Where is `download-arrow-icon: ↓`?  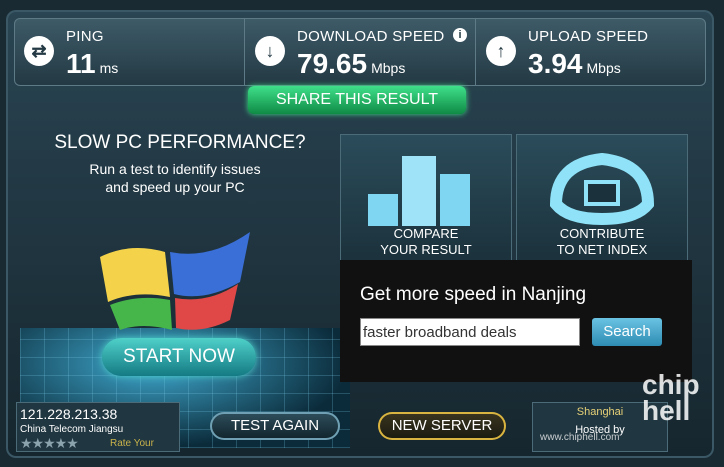 download-arrow-icon: ↓ is located at coordinates (270, 51).